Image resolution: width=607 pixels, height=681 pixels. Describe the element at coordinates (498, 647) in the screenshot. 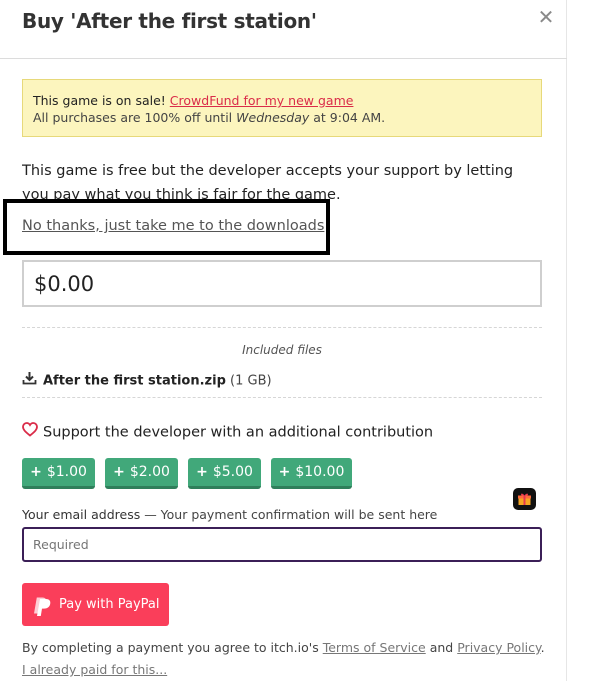

I see `privacy-policy-link: Privacy Policy` at that location.